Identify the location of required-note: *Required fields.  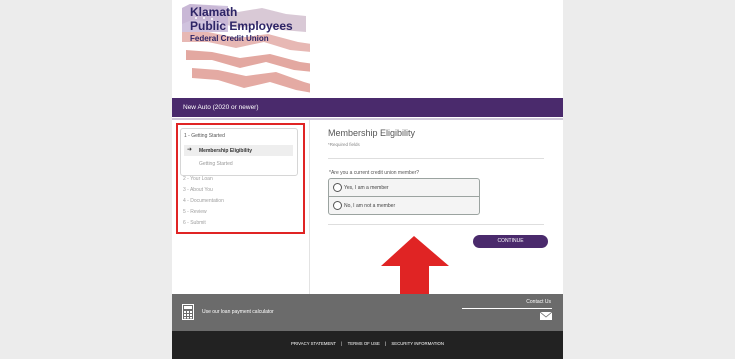
(344, 144).